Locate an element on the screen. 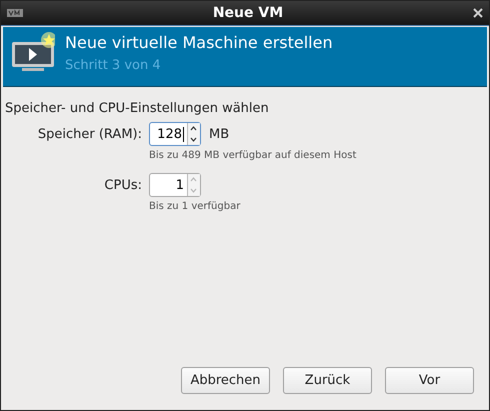  app-icon is located at coordinates (15, 13).